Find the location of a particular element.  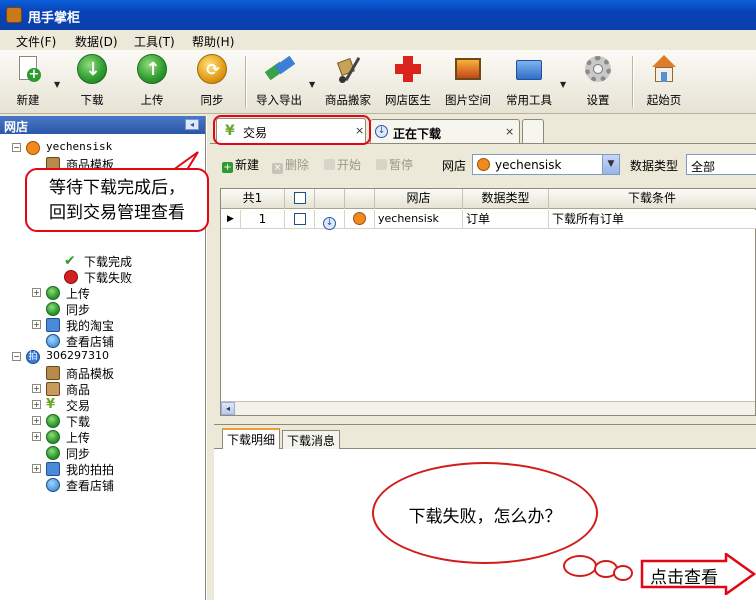

row-condition: 下载所有订单 is located at coordinates (588, 219).